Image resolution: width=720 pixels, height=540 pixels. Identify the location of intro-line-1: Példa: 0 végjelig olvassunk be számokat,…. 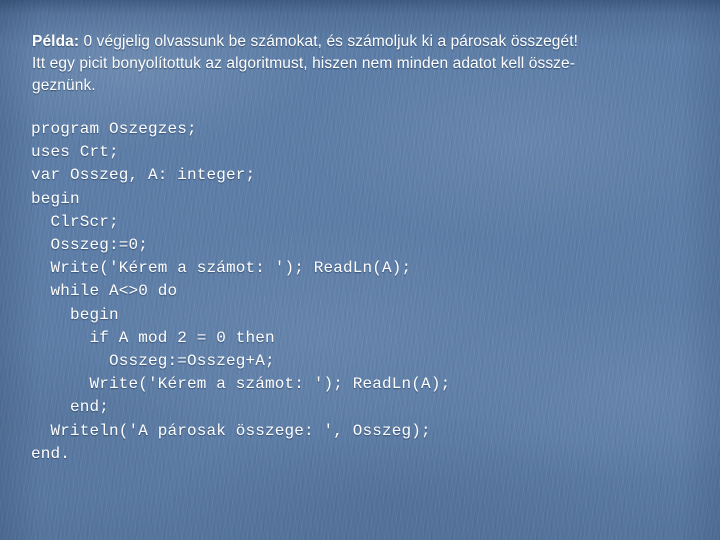
(364, 42).